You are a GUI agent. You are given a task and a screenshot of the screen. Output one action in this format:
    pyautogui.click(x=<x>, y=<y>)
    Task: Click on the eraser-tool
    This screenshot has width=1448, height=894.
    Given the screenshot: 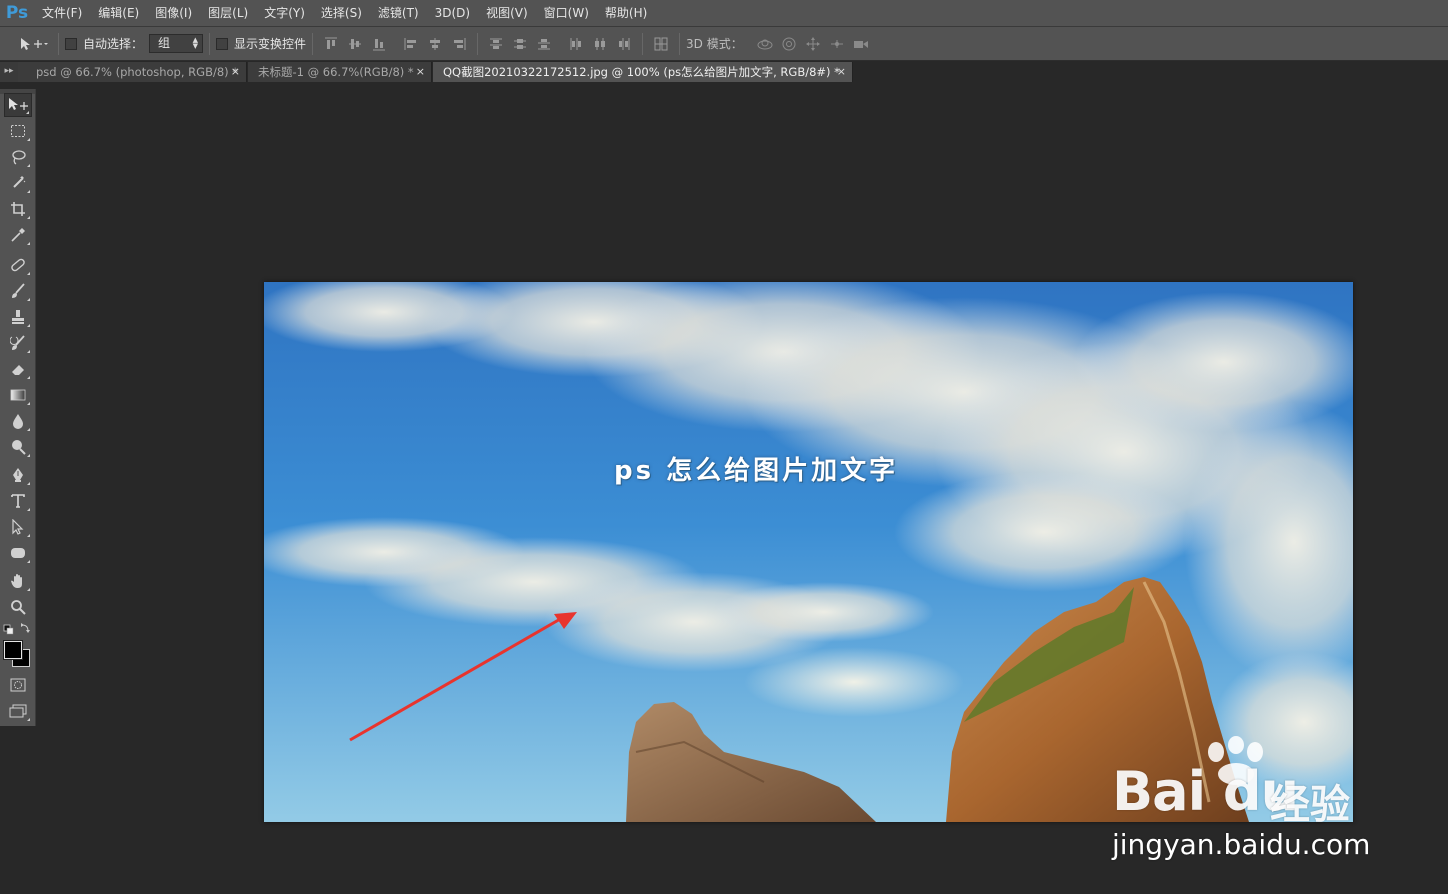 What is the action you would take?
    pyautogui.click(x=18, y=369)
    